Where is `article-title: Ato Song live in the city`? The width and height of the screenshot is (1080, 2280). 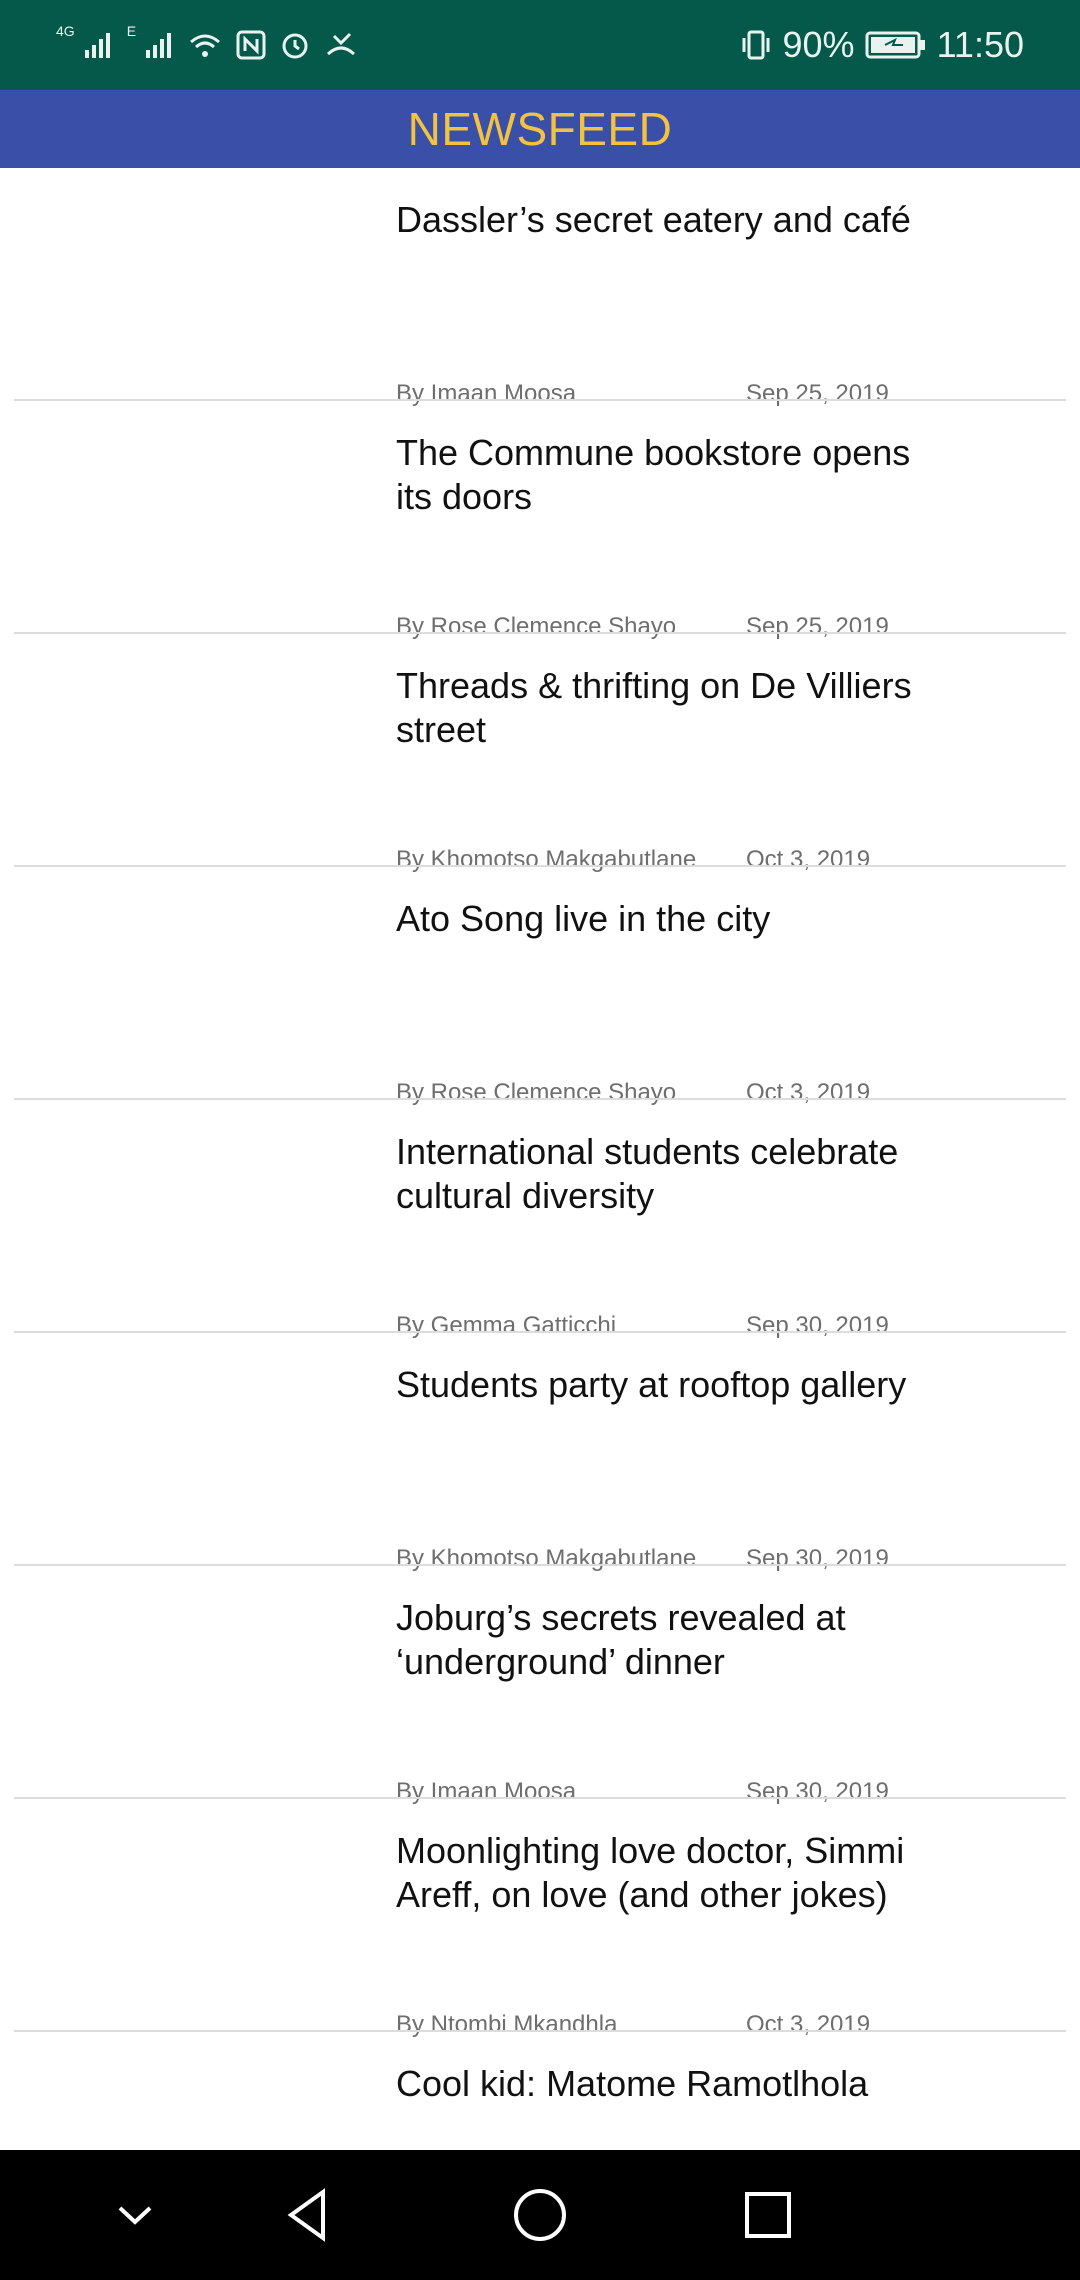 article-title: Ato Song live in the city is located at coordinates (656, 919).